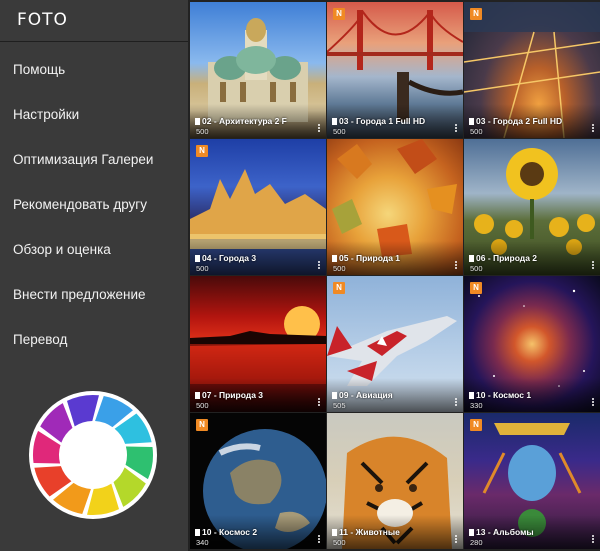 This screenshot has height=551, width=600. Describe the element at coordinates (476, 542) in the screenshot. I see `photo-count: 280` at that location.